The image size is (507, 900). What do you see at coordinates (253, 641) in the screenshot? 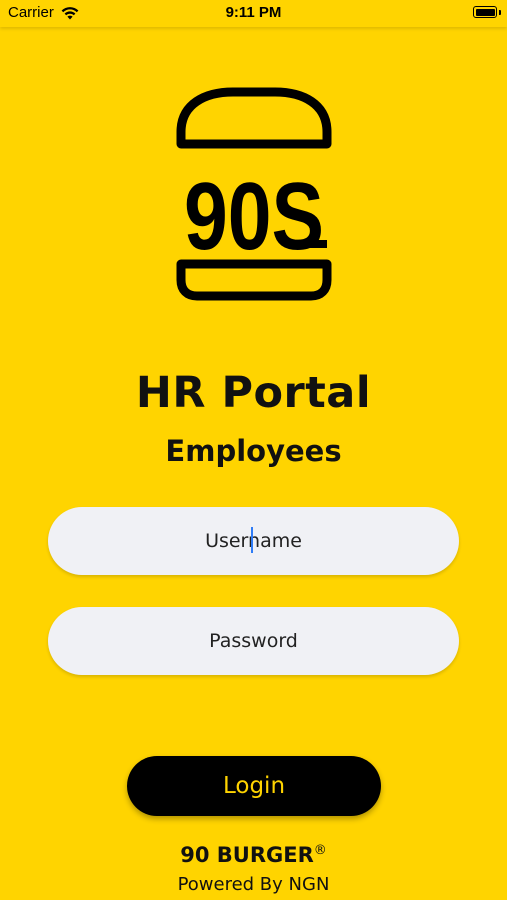
I see `password-field` at bounding box center [253, 641].